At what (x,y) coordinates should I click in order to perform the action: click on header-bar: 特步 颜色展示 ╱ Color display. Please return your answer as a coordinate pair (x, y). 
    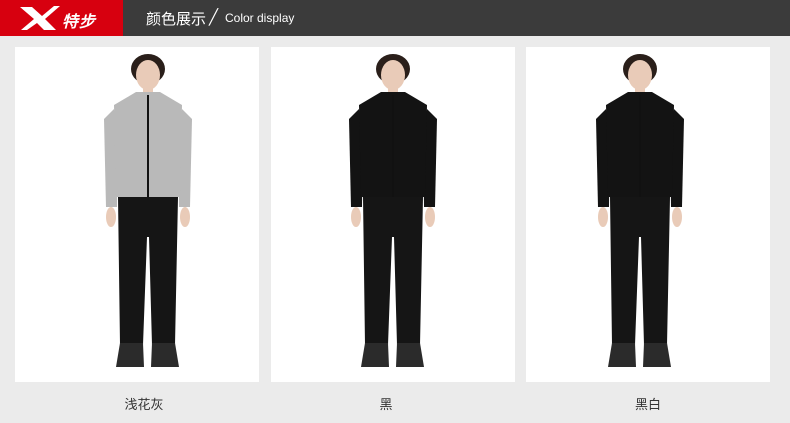
    Looking at the image, I should click on (395, 18).